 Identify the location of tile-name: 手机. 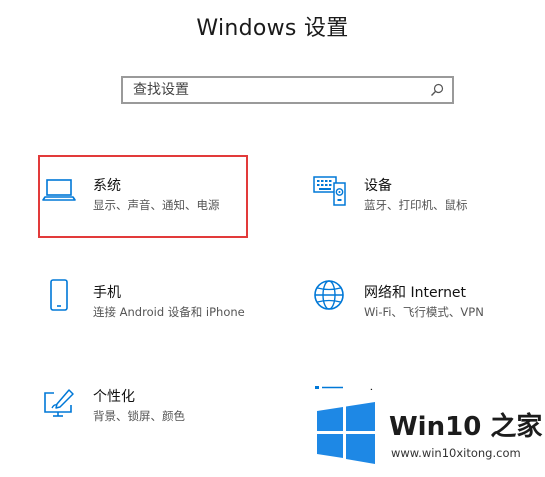
(107, 293).